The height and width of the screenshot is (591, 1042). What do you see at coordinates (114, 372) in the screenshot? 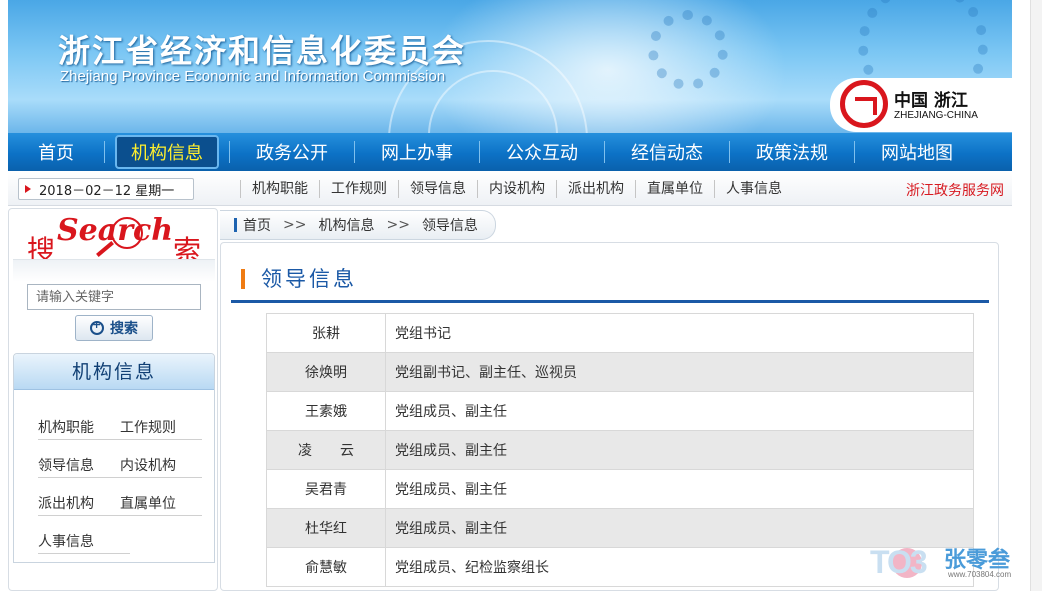
I see `org-info-title: 机构信息` at bounding box center [114, 372].